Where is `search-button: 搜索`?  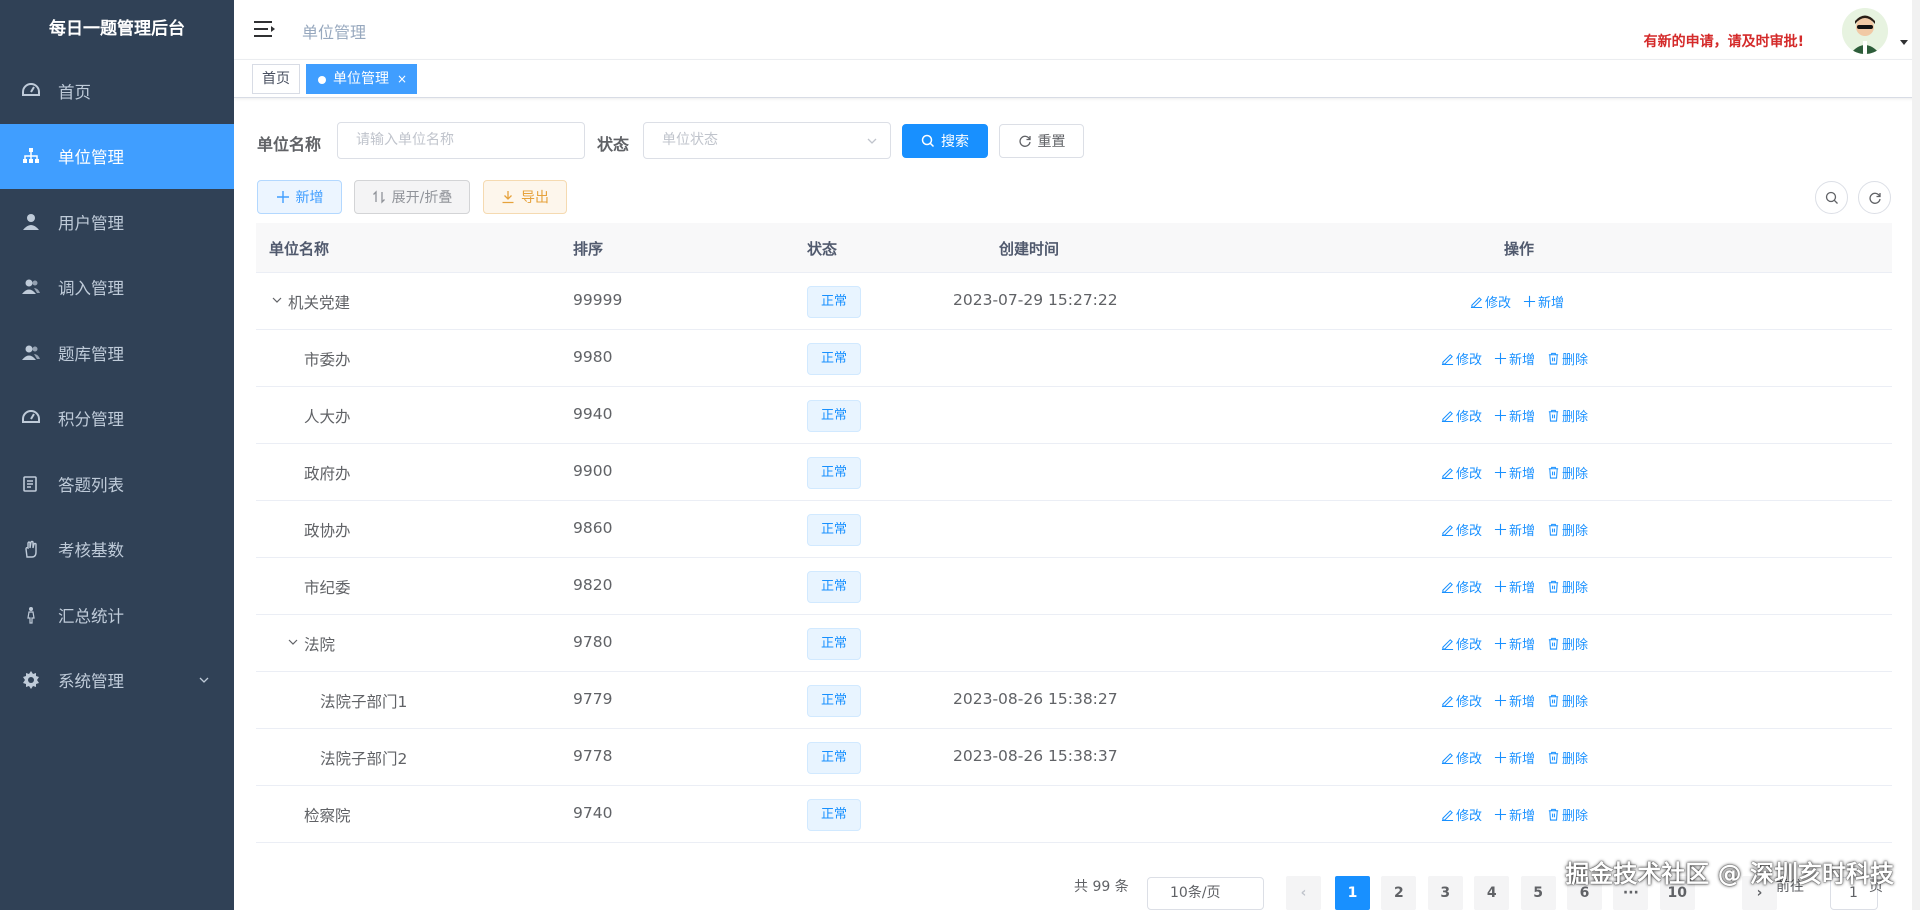 search-button: 搜索 is located at coordinates (945, 141).